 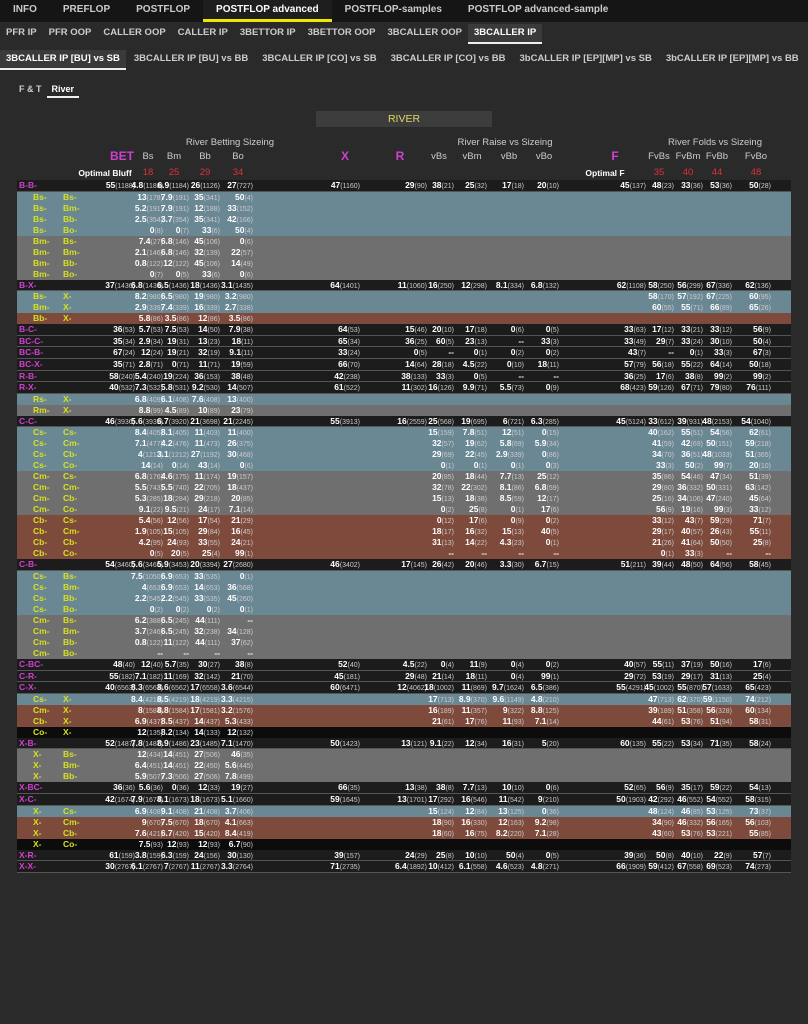 What do you see at coordinates (717, 687) in the screenshot?
I see `stat-cell: 57(1633)` at bounding box center [717, 687].